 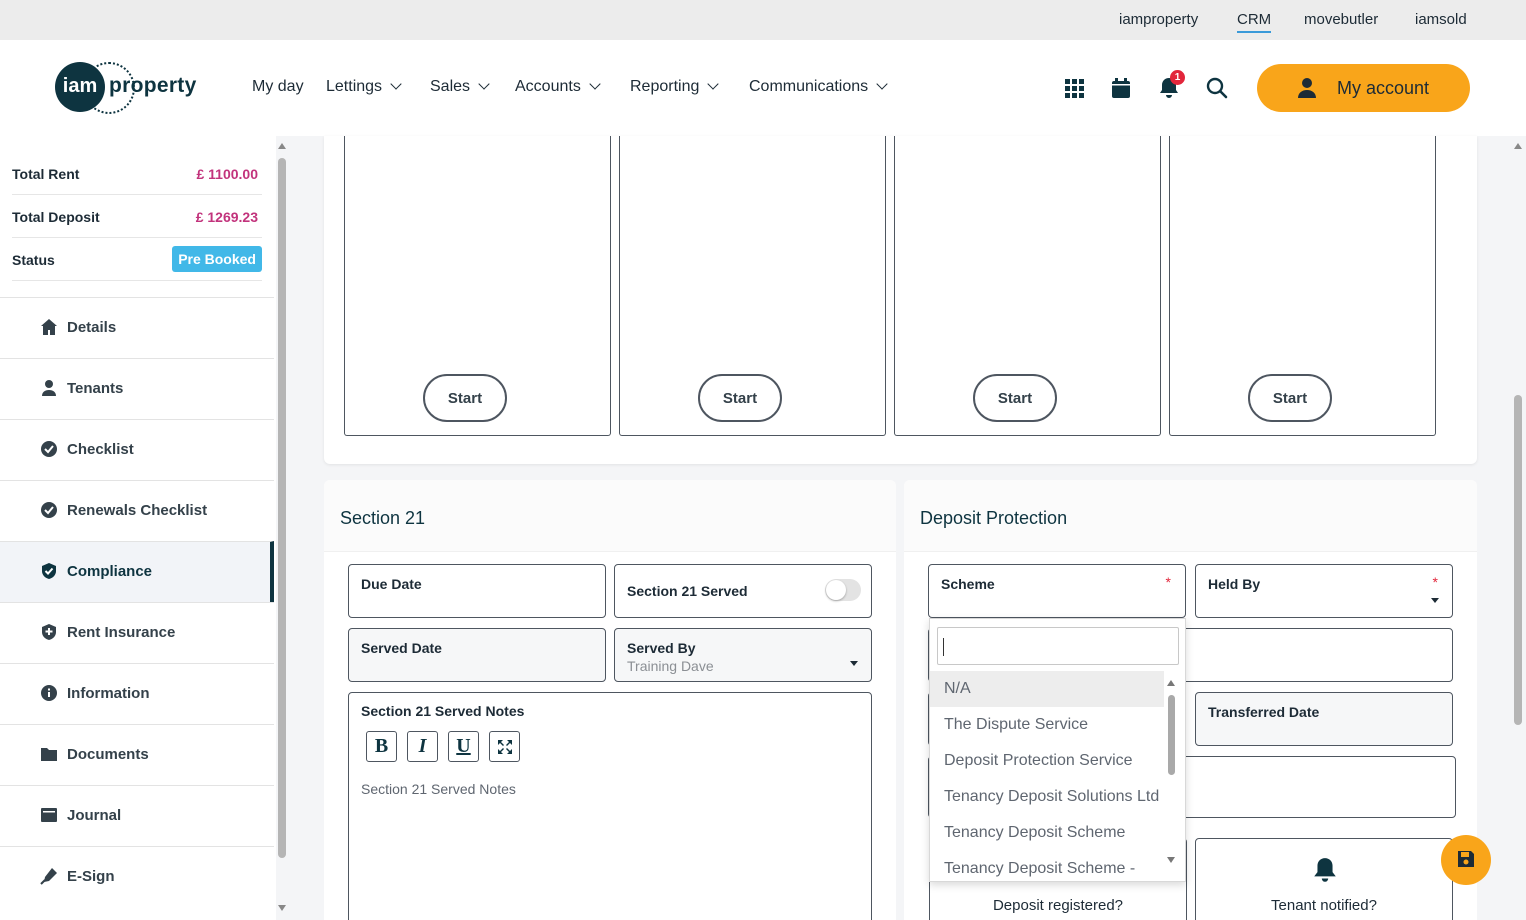 What do you see at coordinates (137, 876) in the screenshot?
I see `sidebar-item-e-sign: E-Sign` at bounding box center [137, 876].